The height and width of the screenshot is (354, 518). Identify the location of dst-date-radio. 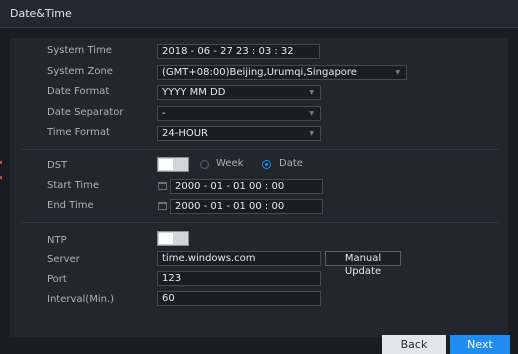
(266, 164).